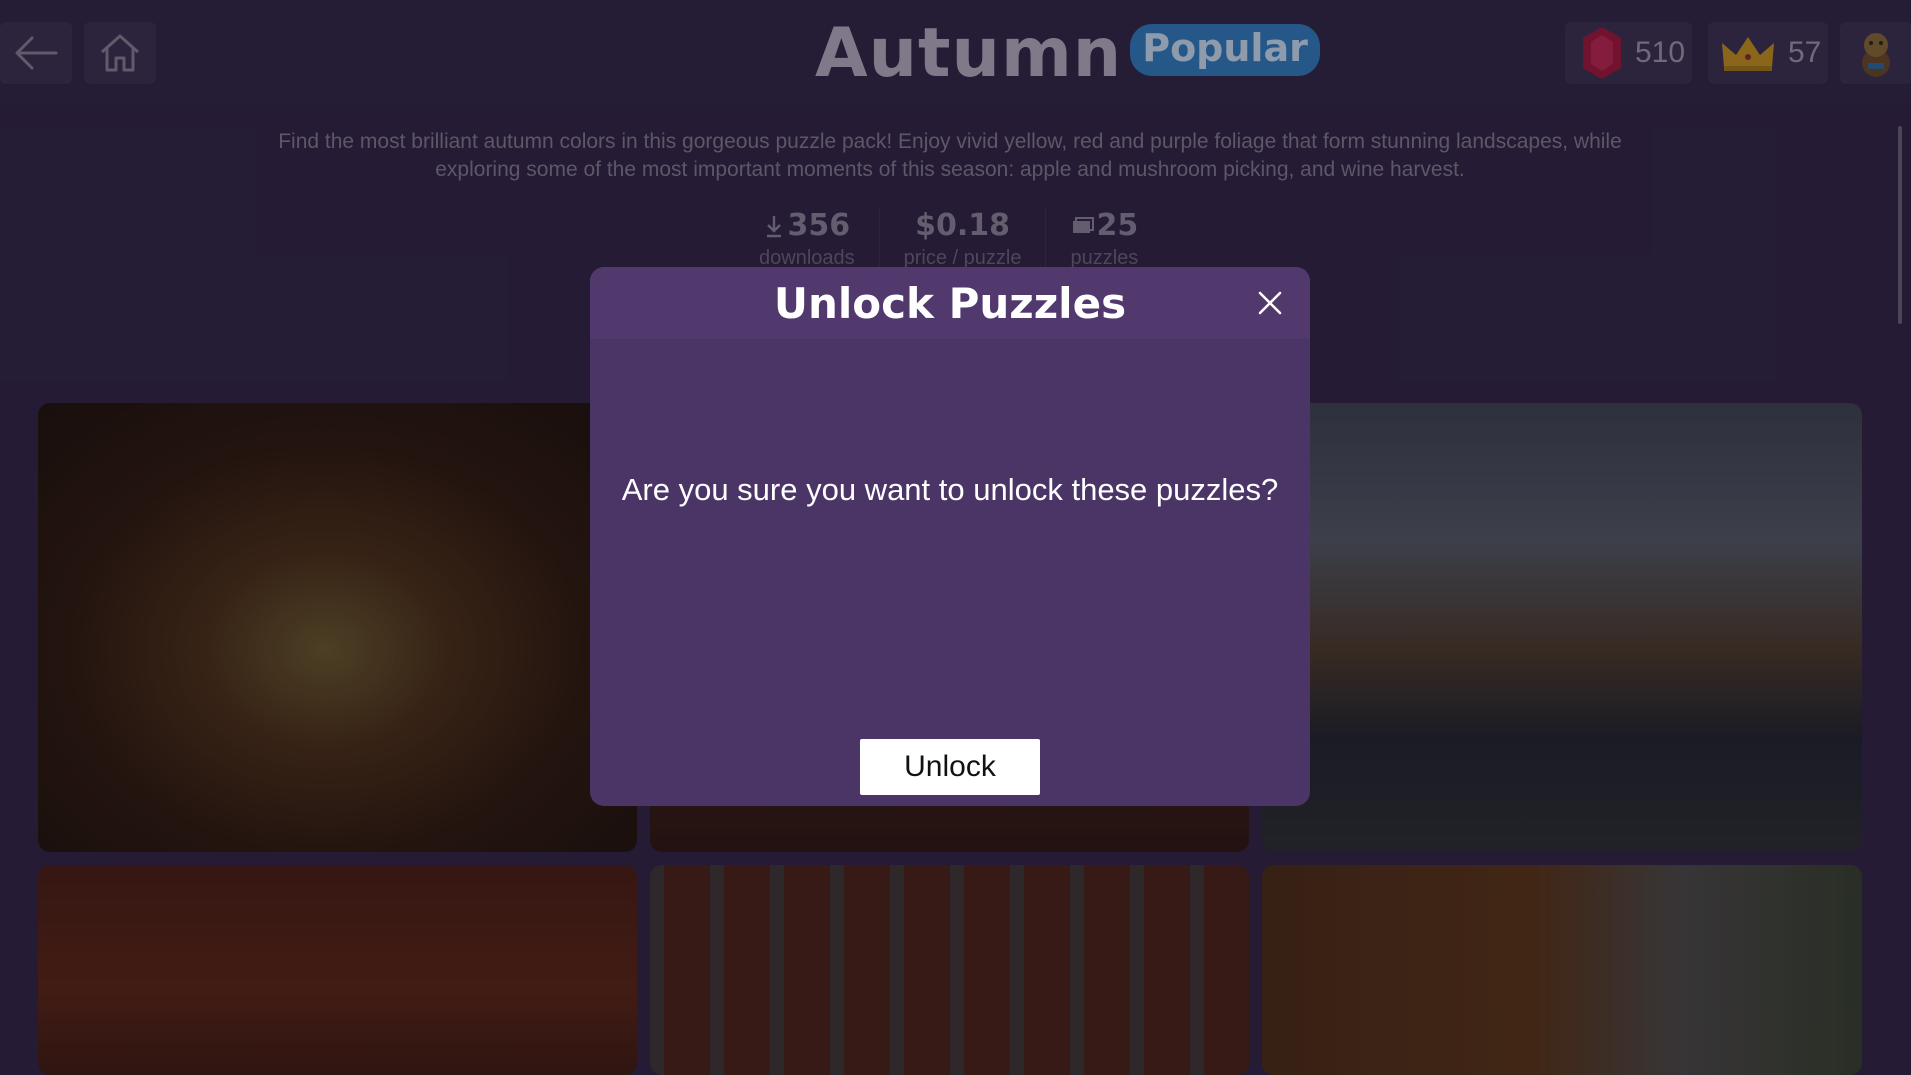 This screenshot has width=1911, height=1075. Describe the element at coordinates (950, 303) in the screenshot. I see `dialog-title: Unlock Puzzles` at that location.